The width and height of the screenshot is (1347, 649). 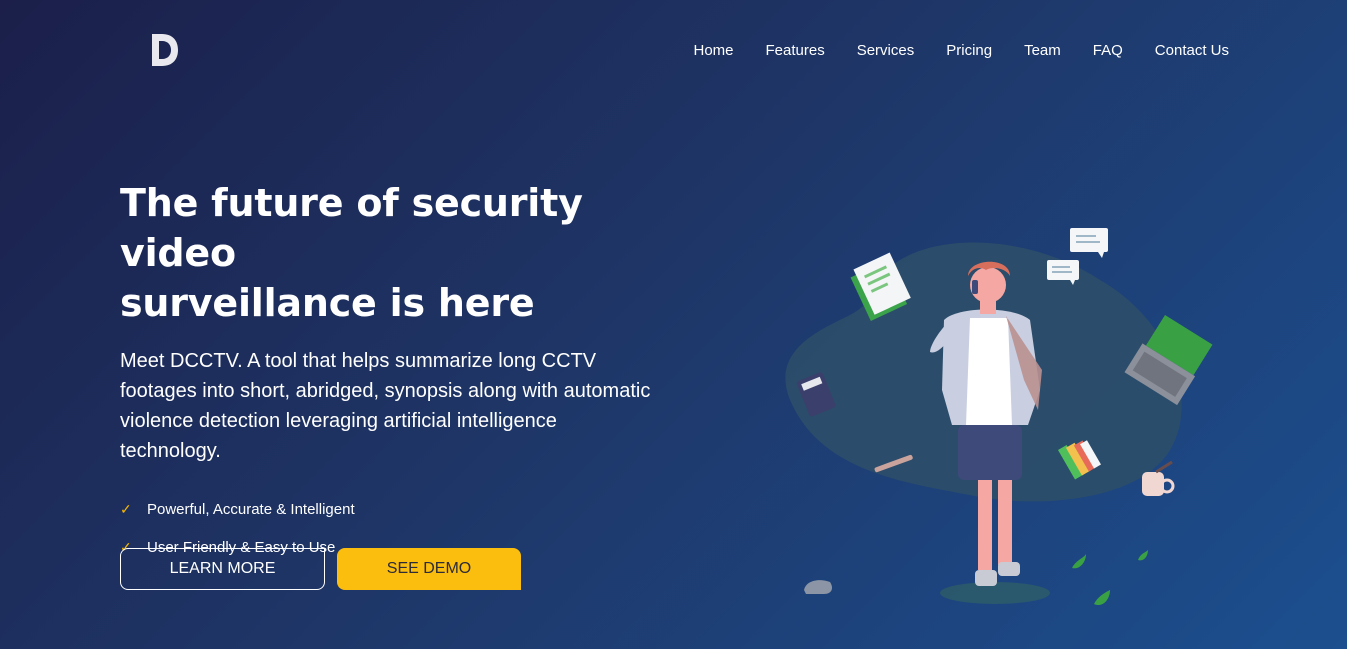 I want to click on chat-bubble-icon, so click(x=1089, y=243).